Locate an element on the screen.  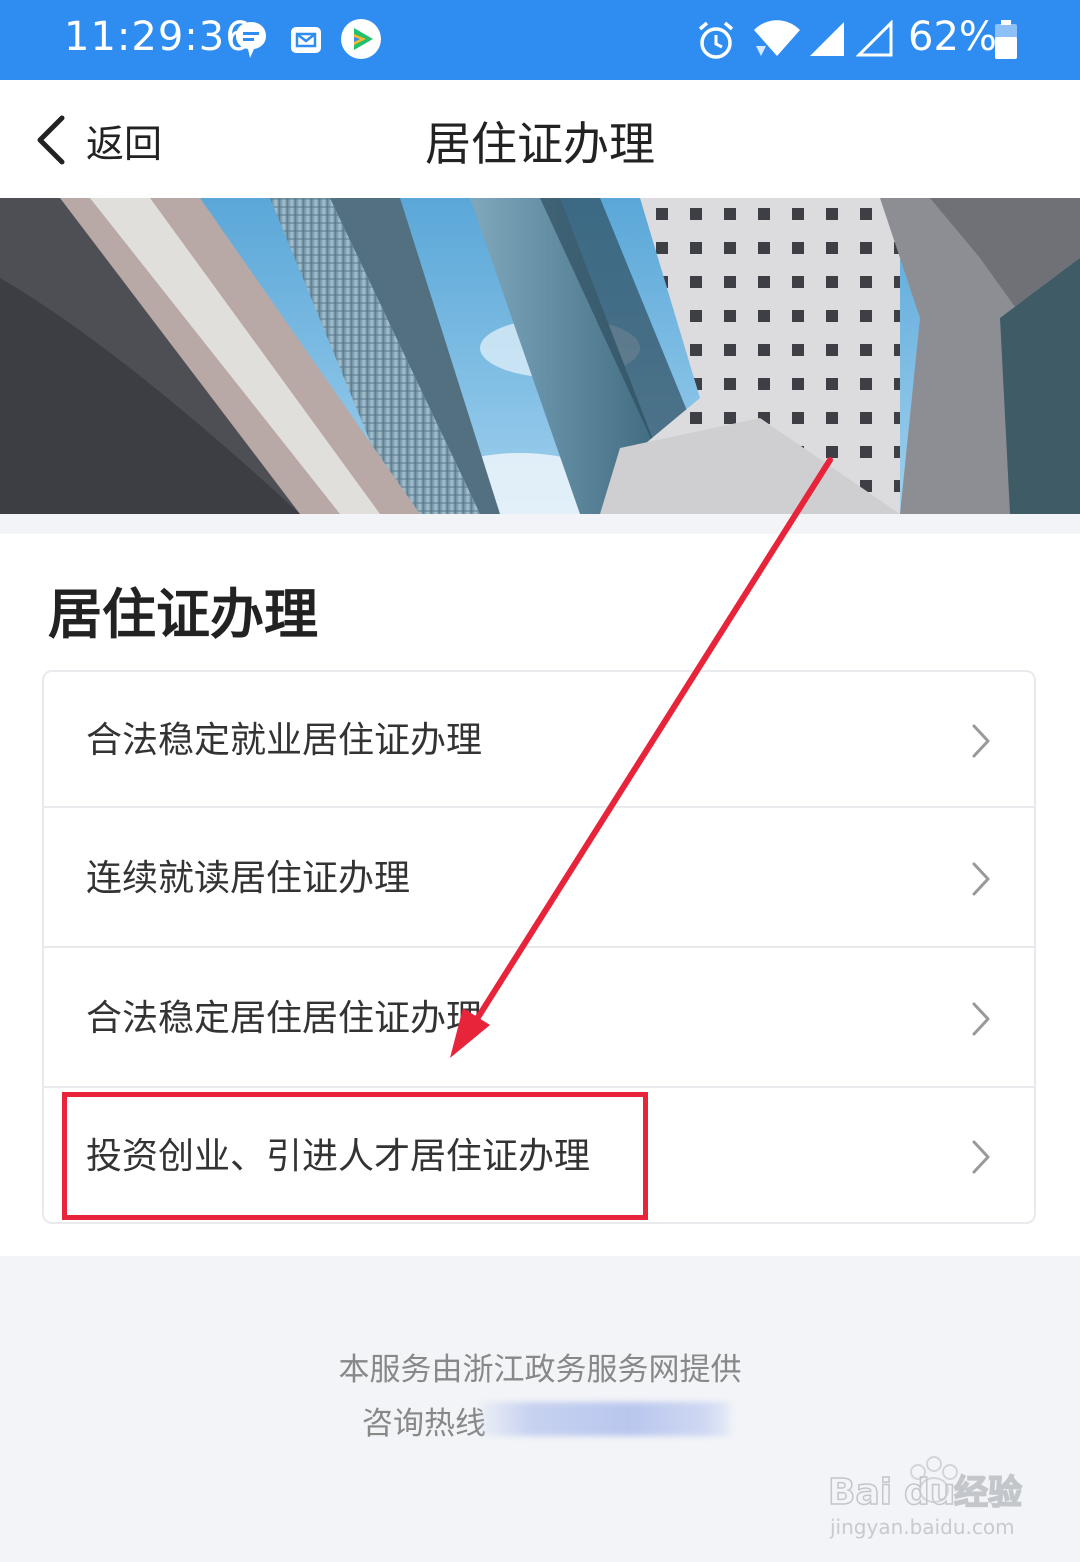
status-bar: 11:29:36 62% is located at coordinates (540, 40).